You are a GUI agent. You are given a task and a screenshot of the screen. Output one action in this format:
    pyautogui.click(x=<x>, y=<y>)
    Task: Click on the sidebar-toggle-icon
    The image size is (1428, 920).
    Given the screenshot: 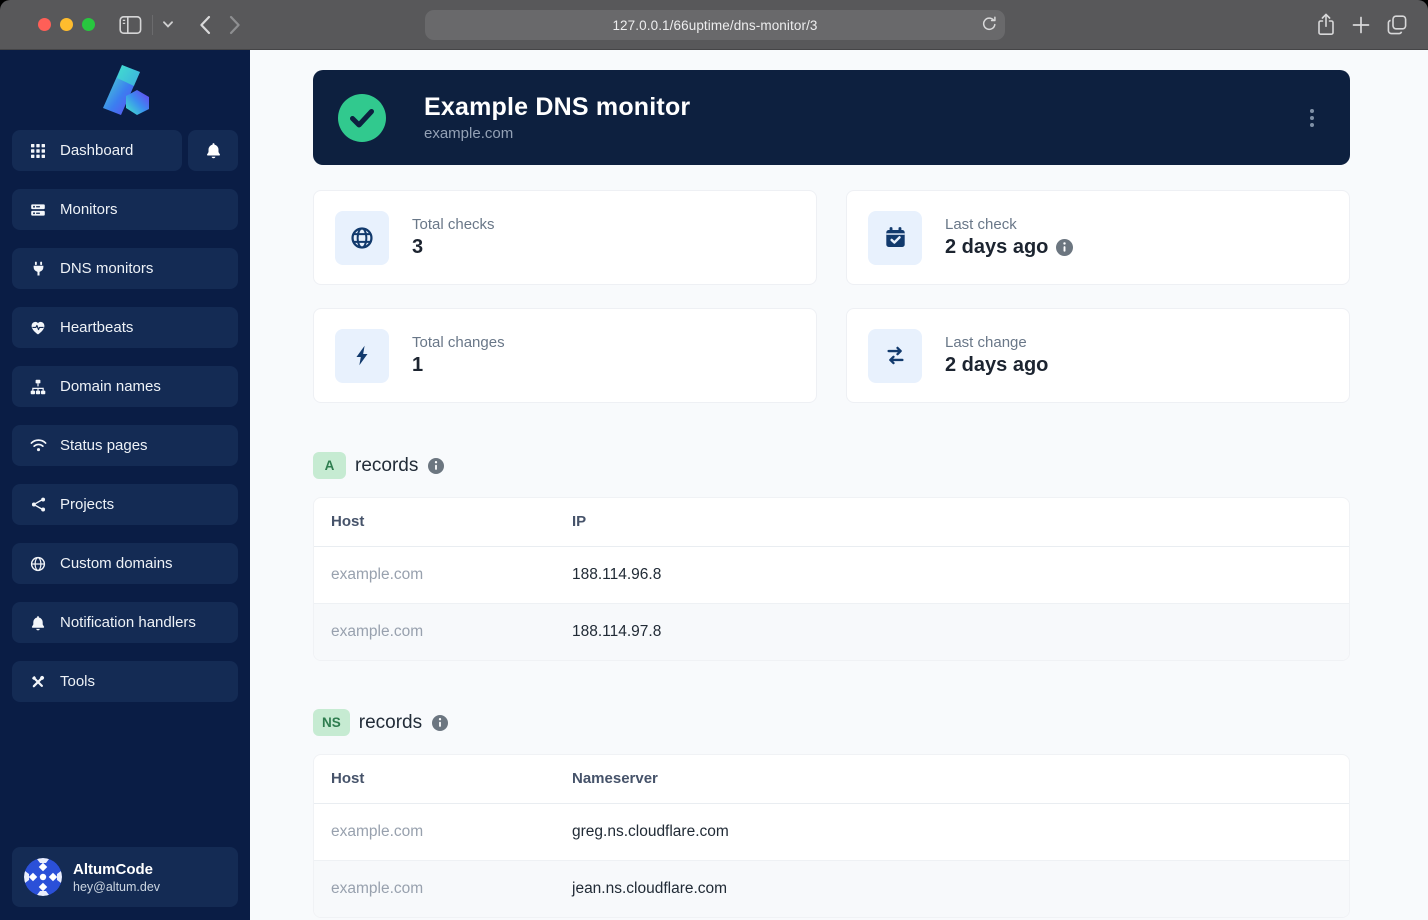 What is the action you would take?
    pyautogui.click(x=130, y=25)
    